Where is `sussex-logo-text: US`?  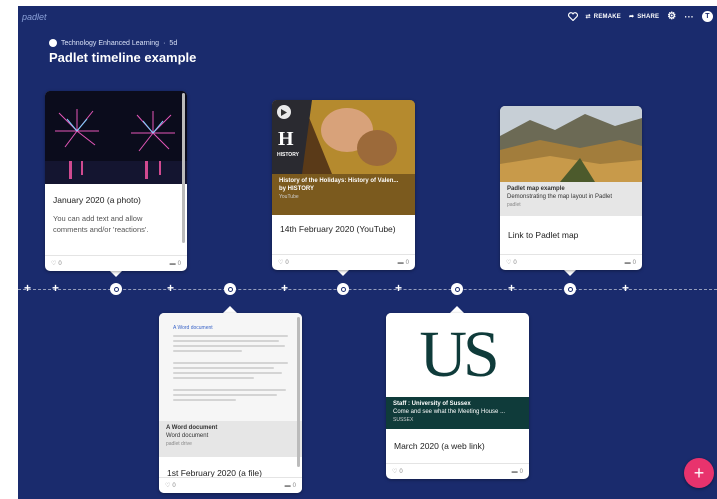
sussex-logo-text: US is located at coordinates (459, 354).